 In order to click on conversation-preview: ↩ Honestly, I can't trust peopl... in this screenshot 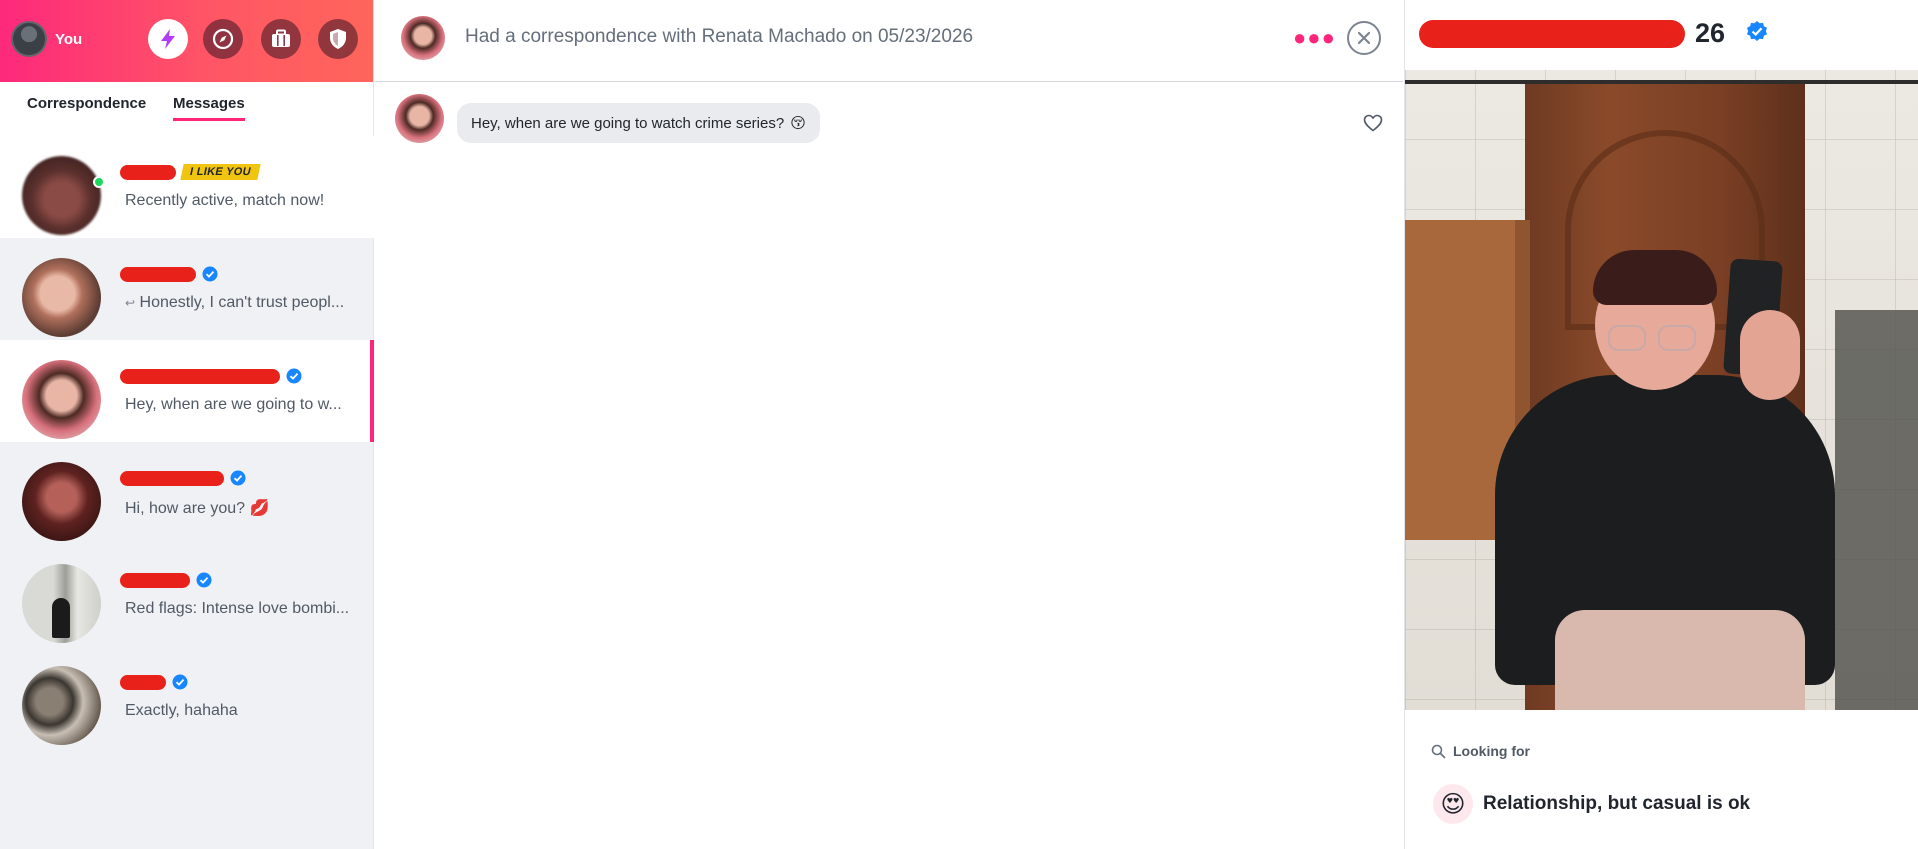, I will do `click(234, 303)`.